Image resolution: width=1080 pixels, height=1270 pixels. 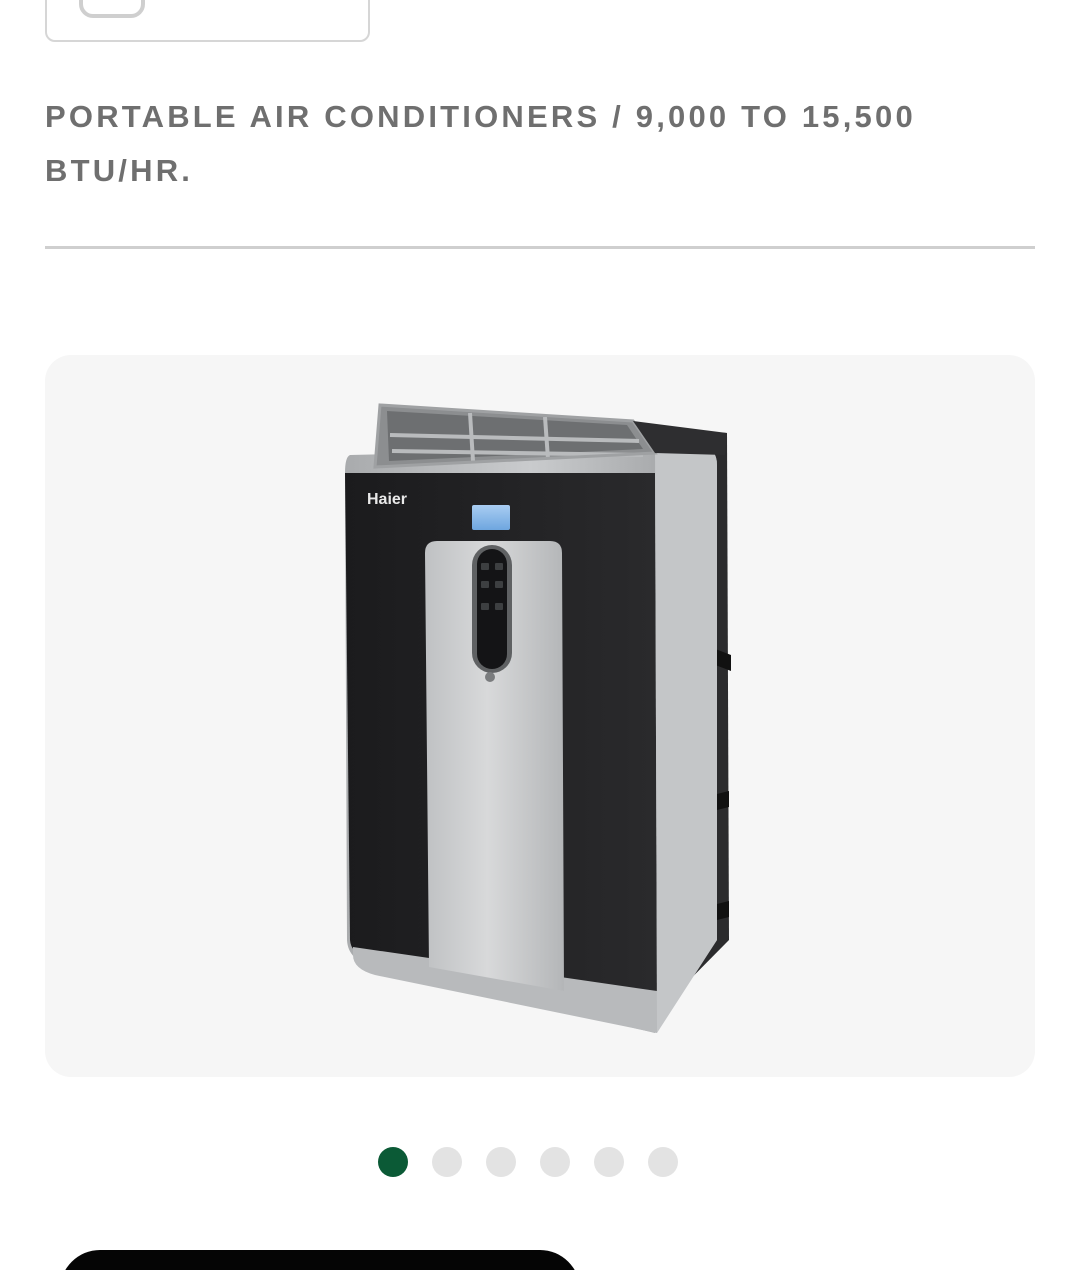 What do you see at coordinates (540, 247) in the screenshot?
I see `divider` at bounding box center [540, 247].